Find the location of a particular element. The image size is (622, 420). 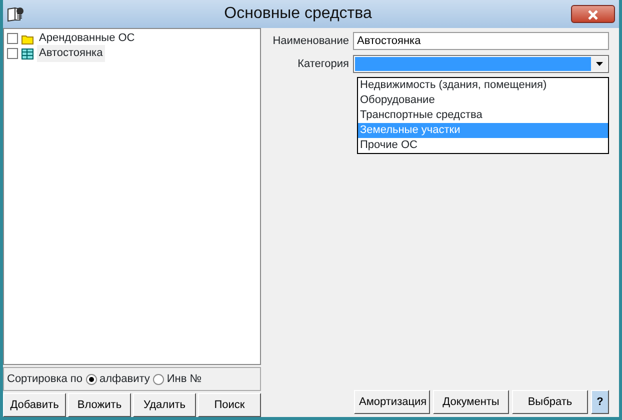

close-button is located at coordinates (593, 14).